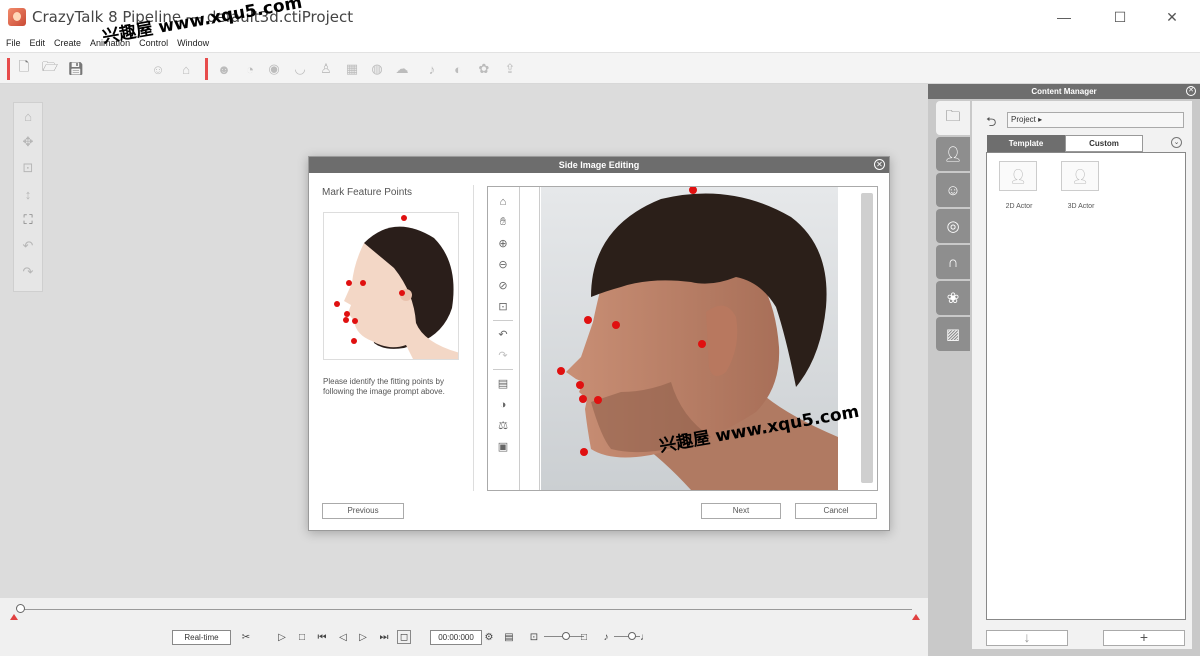 This screenshot has height=656, width=1200. What do you see at coordinates (489, 637) in the screenshot?
I see `time-settings-icon: ⚙` at bounding box center [489, 637].